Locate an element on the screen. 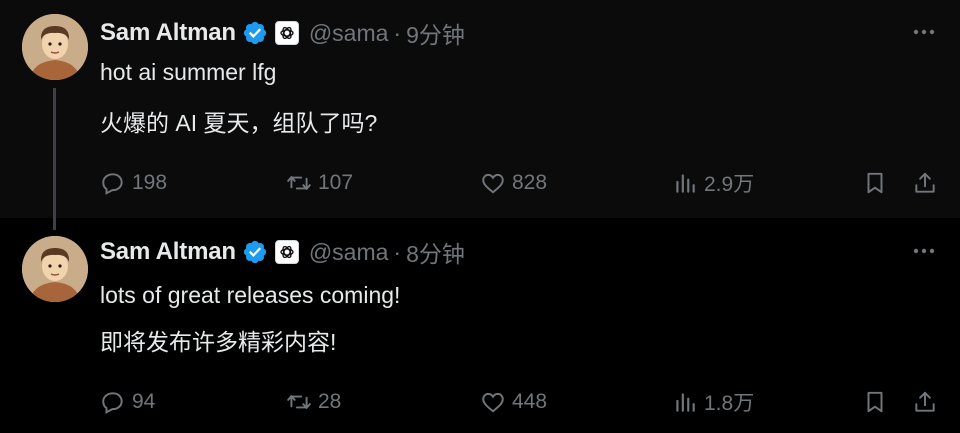 The image size is (960, 433). action-bar: 198 107 828 2.9万 is located at coordinates (520, 183).